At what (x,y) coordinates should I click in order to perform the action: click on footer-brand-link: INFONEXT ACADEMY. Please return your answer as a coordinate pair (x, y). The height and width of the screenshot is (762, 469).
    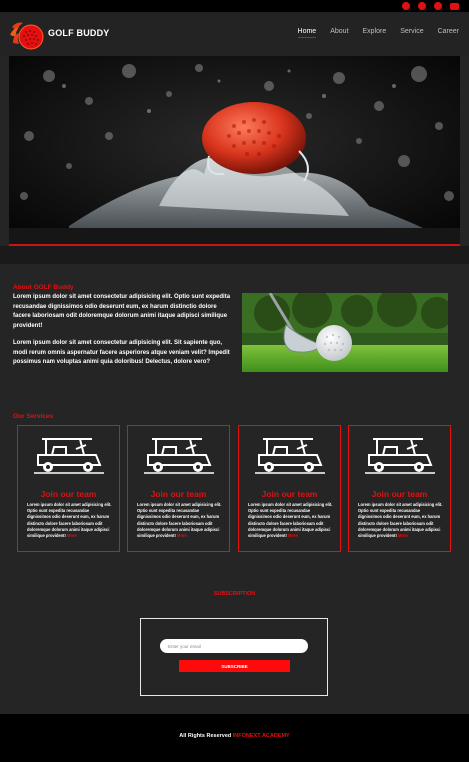
    Looking at the image, I should click on (261, 736).